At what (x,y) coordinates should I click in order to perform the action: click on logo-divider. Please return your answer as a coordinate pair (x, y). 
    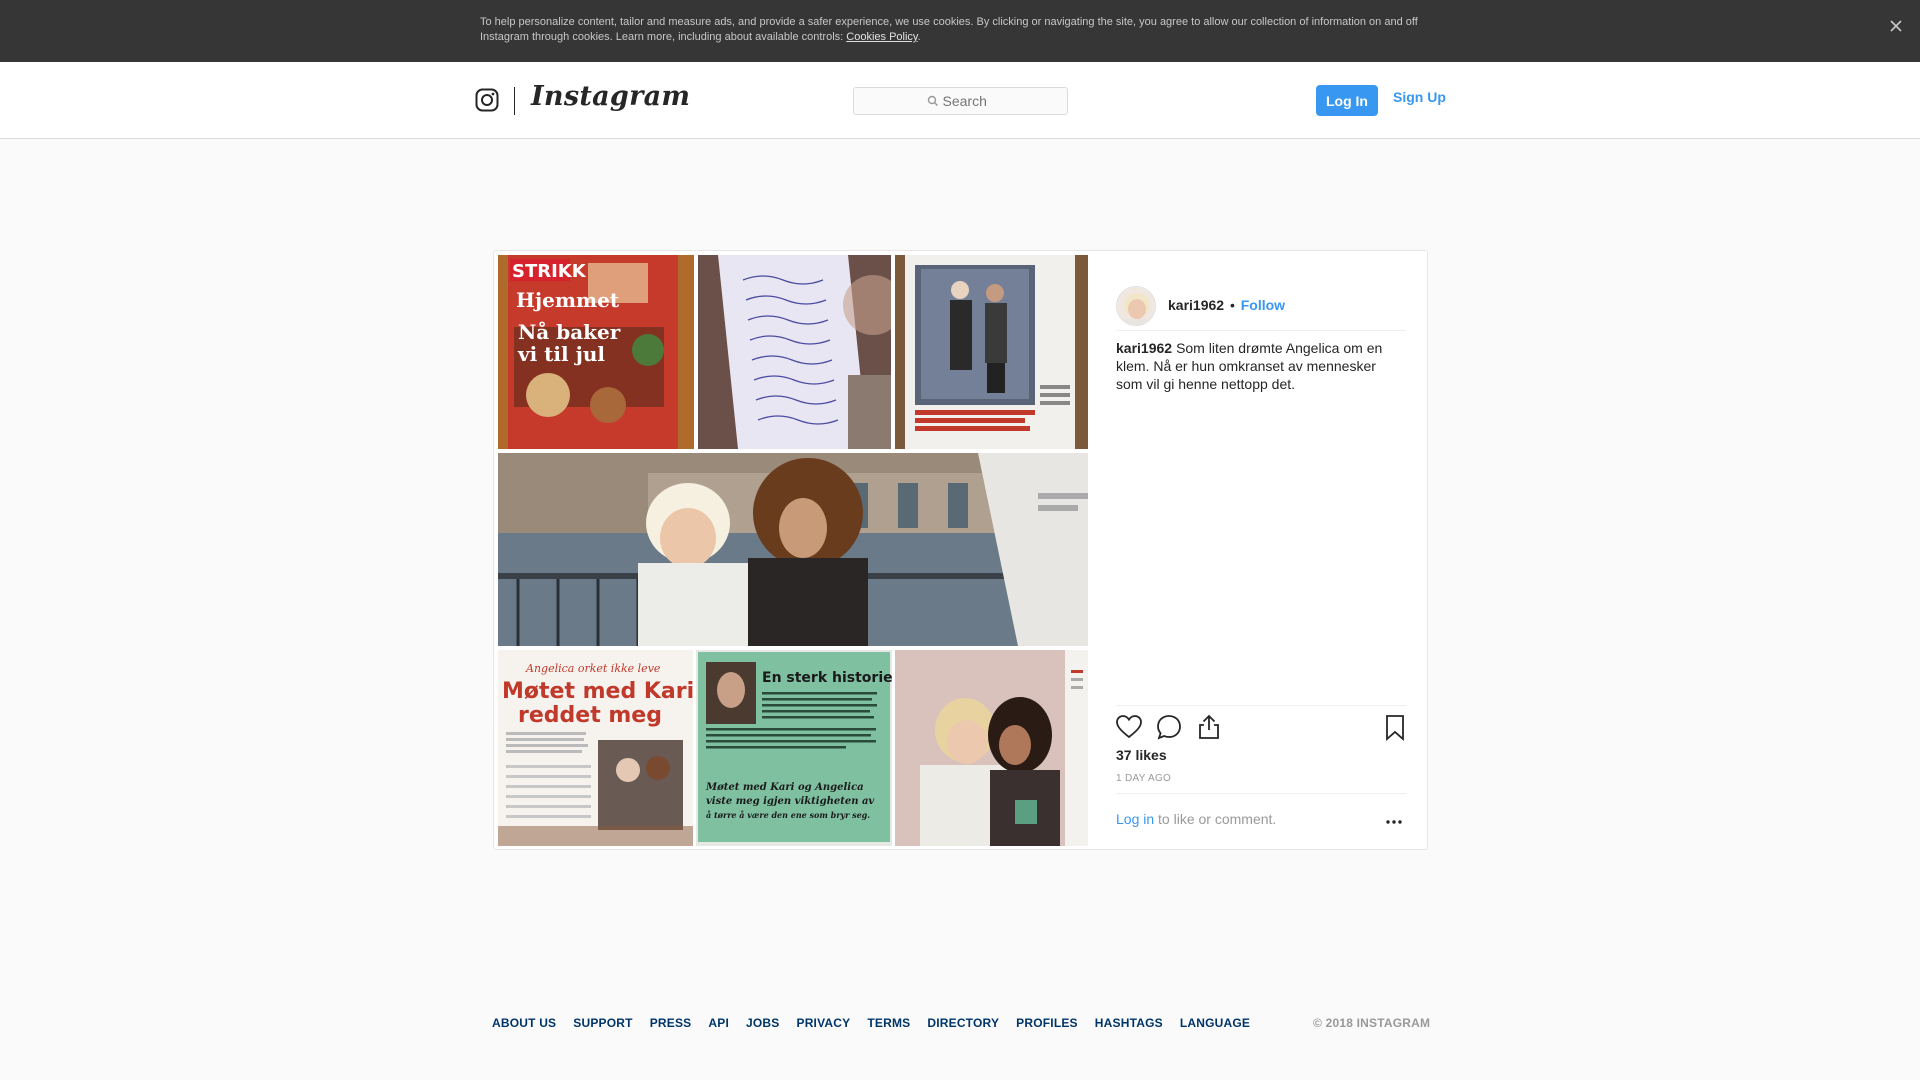
    Looking at the image, I should click on (514, 101).